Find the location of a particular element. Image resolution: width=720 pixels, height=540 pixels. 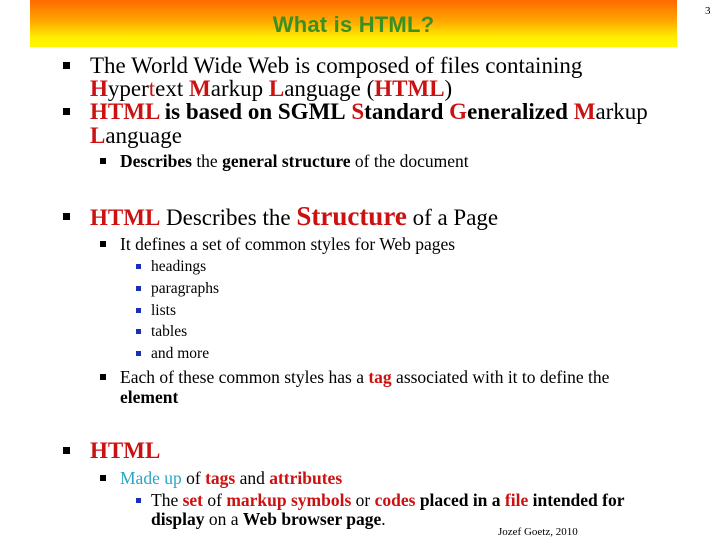

standard-initial: S is located at coordinates (358, 111).